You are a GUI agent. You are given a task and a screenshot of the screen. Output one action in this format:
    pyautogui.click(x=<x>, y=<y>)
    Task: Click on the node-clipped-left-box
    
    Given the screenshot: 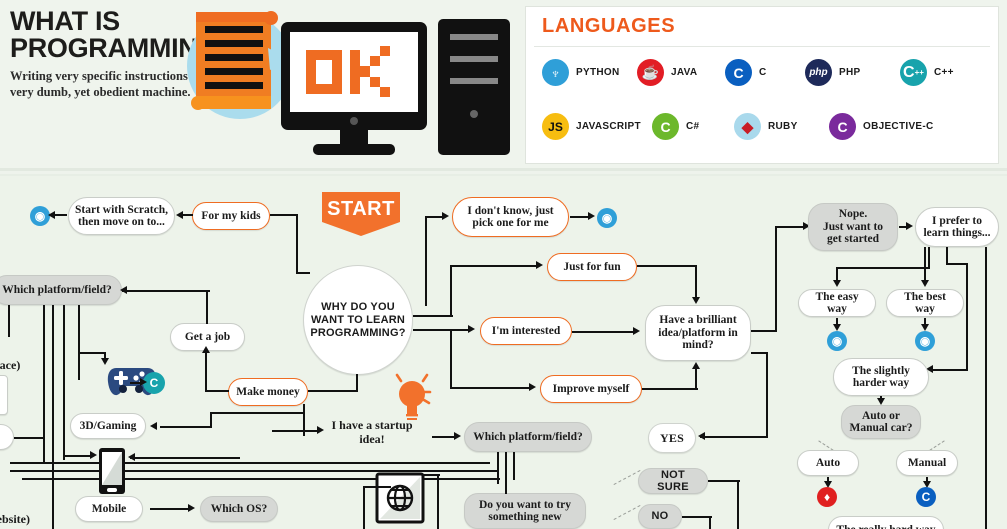 What is the action you would take?
    pyautogui.click(x=4, y=395)
    